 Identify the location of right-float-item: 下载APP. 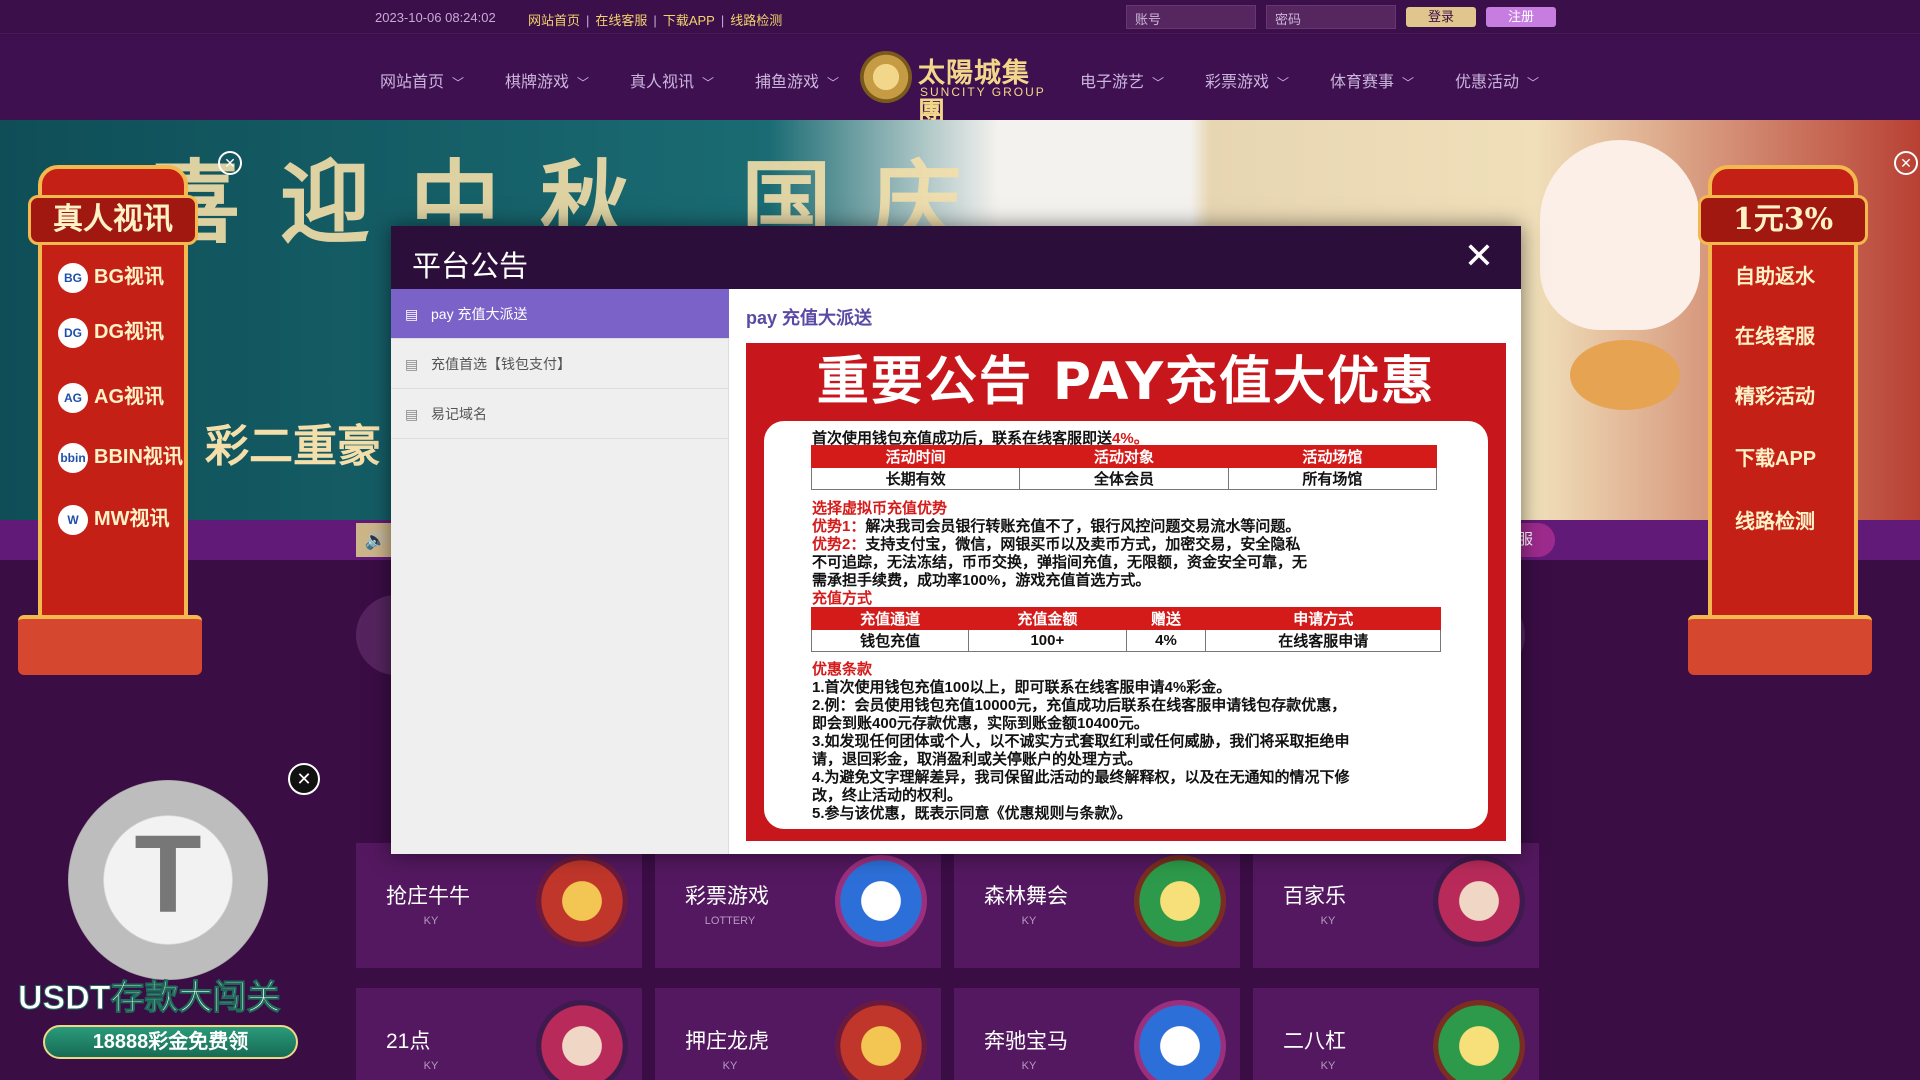
(1800, 462).